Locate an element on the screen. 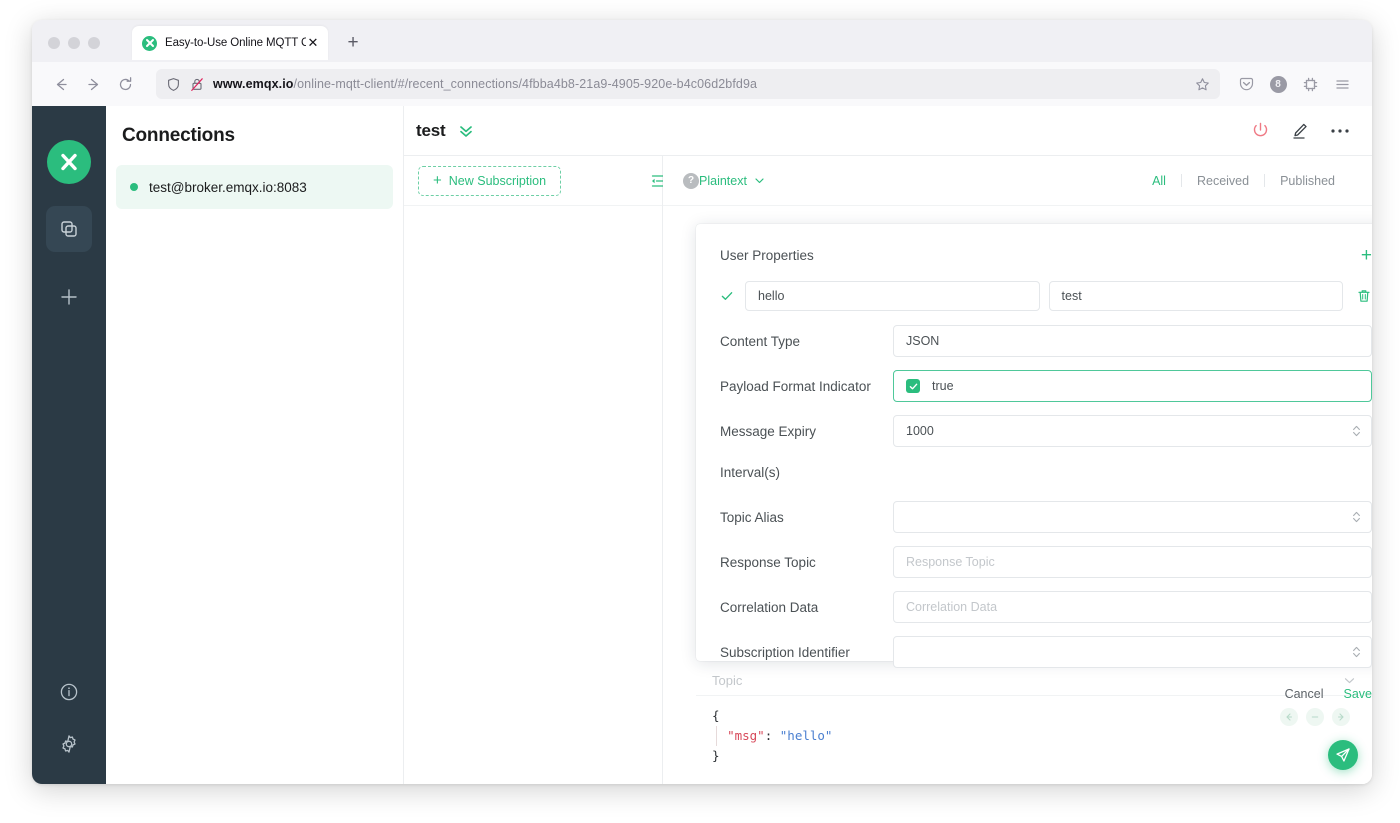 The height and width of the screenshot is (823, 1400). new-subscription-button: + New Subscription is located at coordinates (490, 180).